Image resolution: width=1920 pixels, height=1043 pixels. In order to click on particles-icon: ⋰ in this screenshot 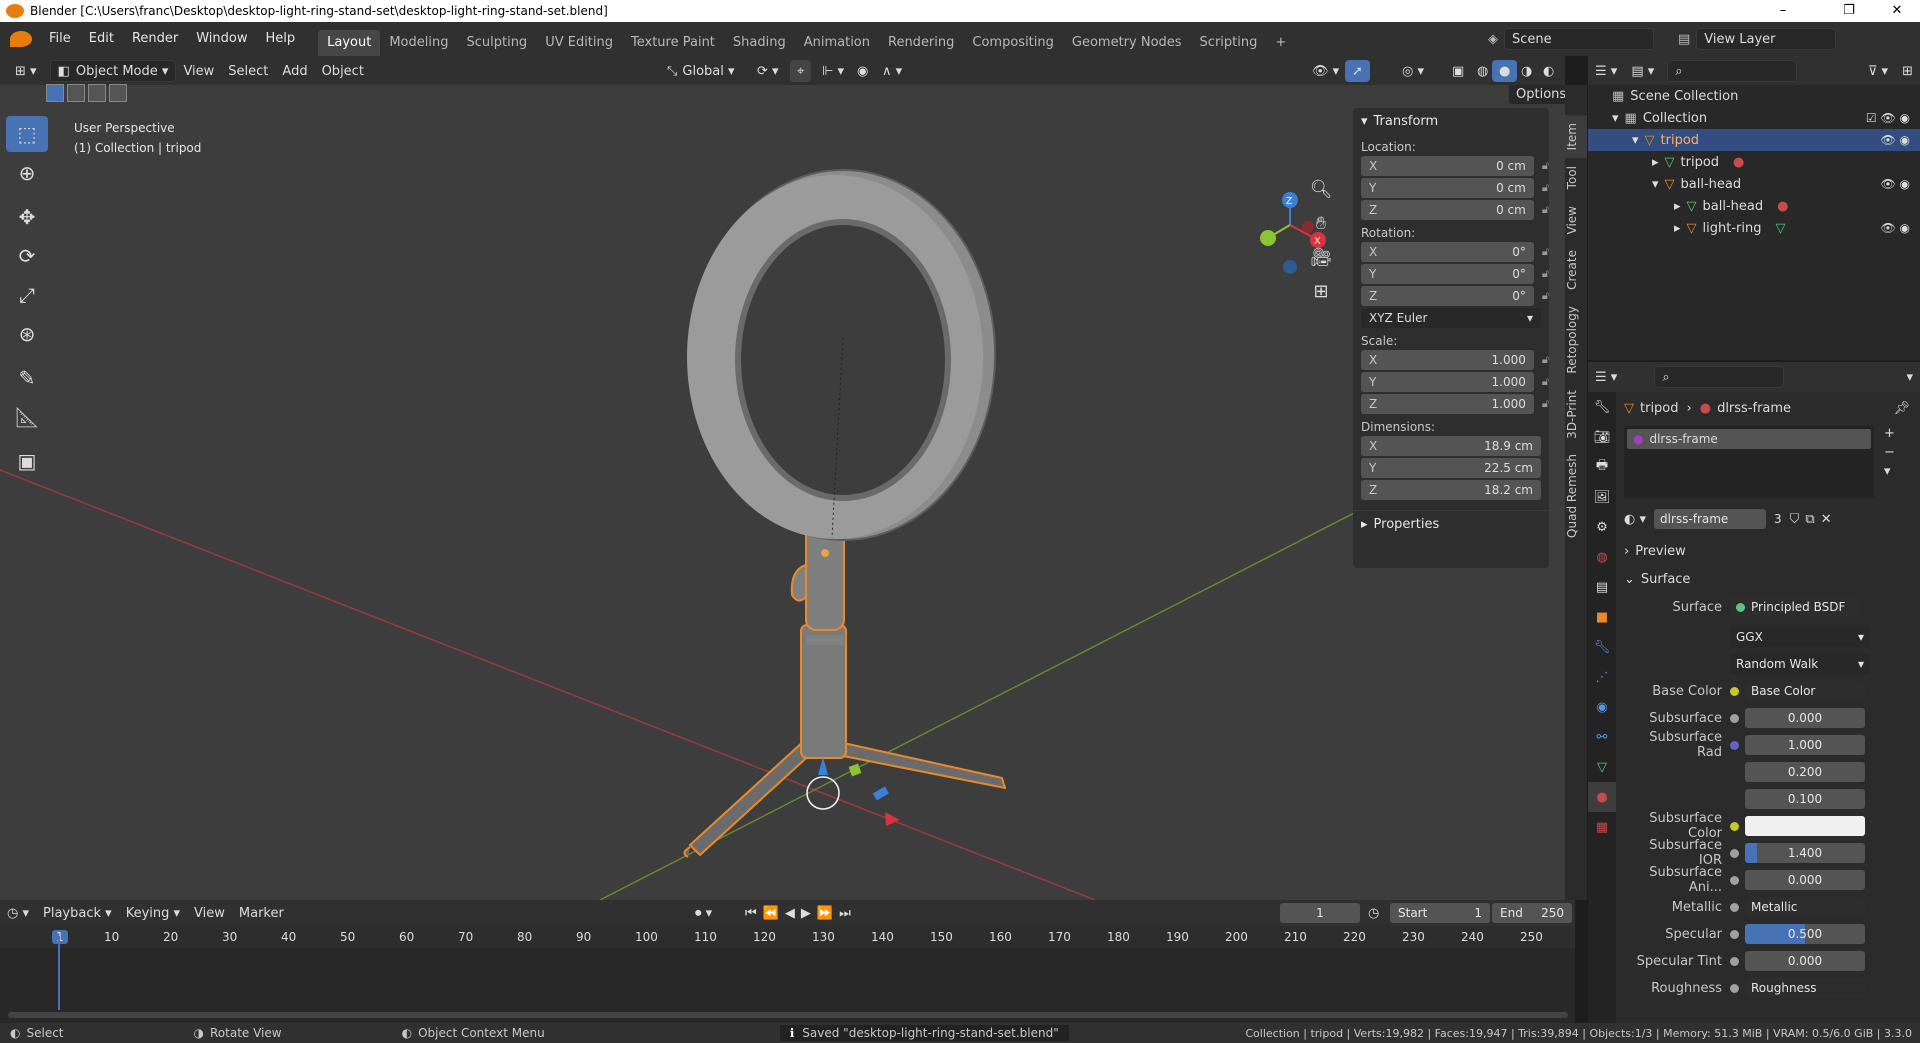, I will do `click(1602, 677)`.